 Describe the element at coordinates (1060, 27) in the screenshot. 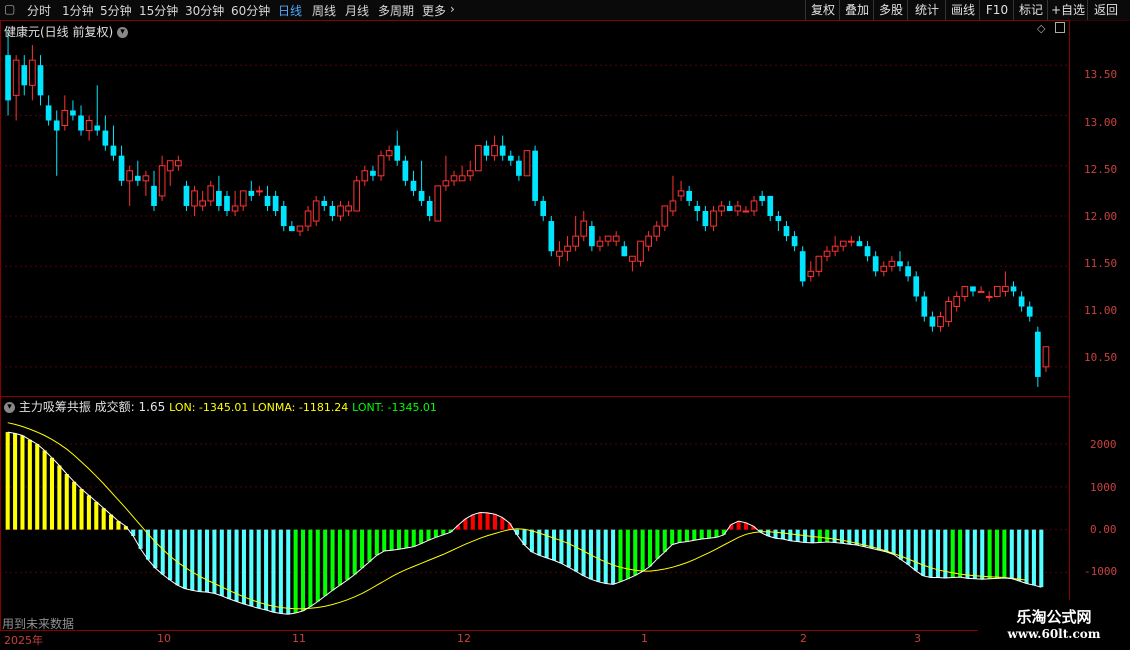

I see `window-toggle-icon` at that location.